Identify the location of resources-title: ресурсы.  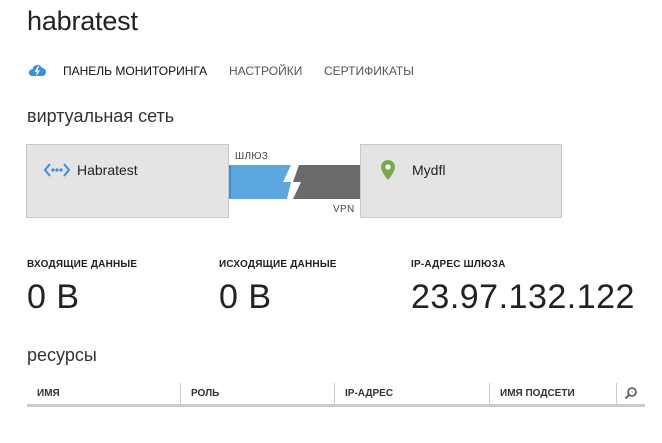
(62, 355).